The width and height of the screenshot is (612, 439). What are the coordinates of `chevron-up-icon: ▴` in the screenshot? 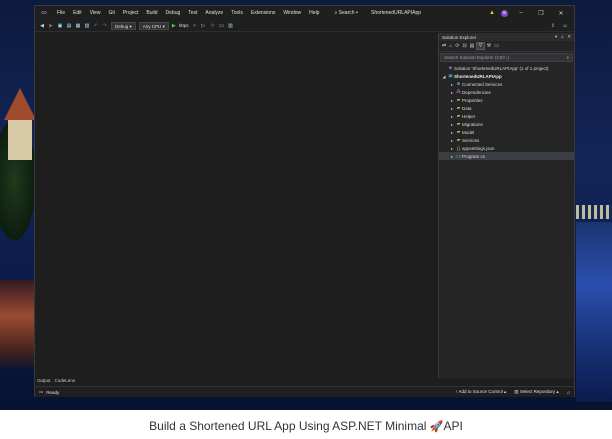 It's located at (557, 391).